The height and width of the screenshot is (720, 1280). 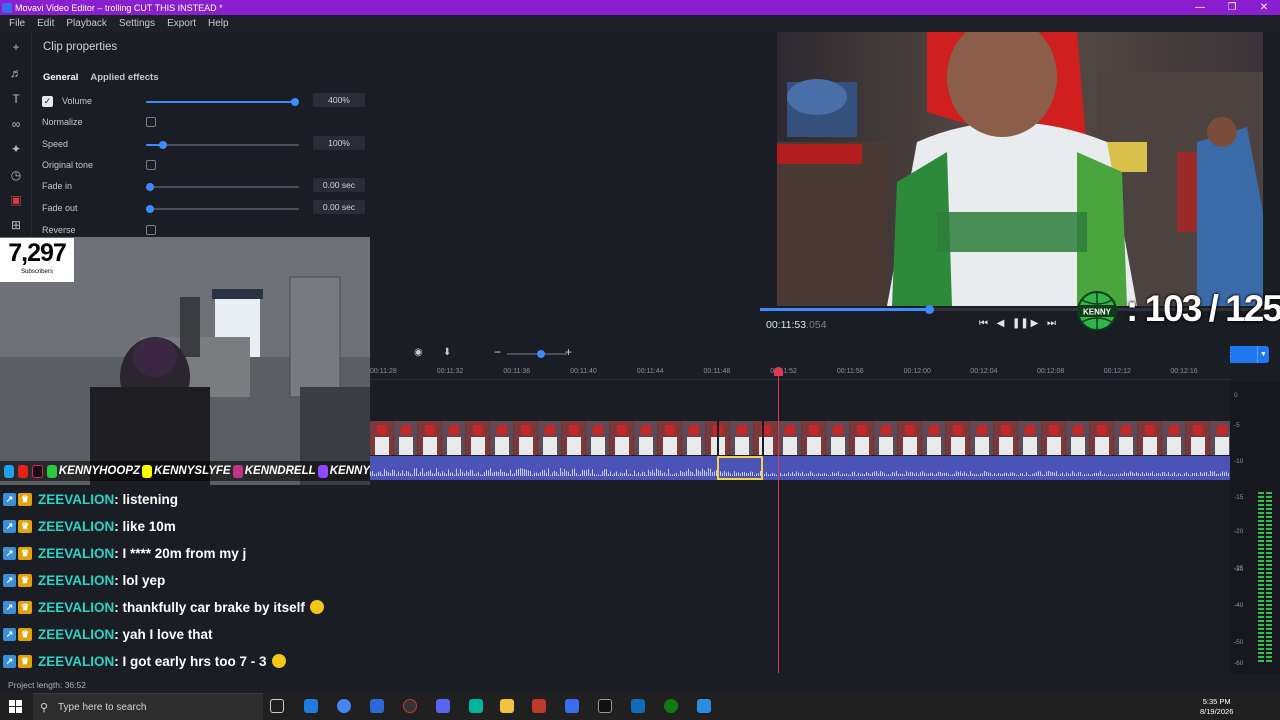 What do you see at coordinates (16, 200) in the screenshot?
I see `clip-properties-icon: ▣` at bounding box center [16, 200].